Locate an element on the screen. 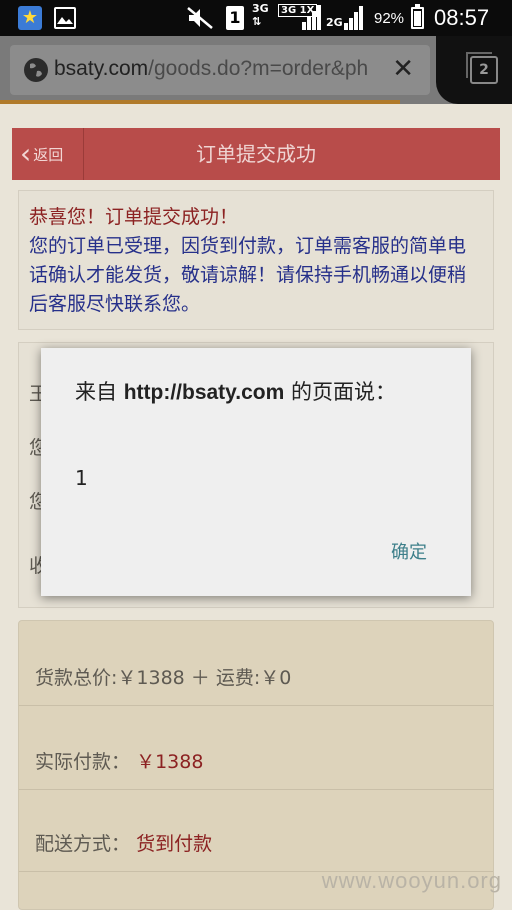 This screenshot has width=512, height=910. url-text: bsaty.com/goods.do?m=order&ph is located at coordinates (214, 69).